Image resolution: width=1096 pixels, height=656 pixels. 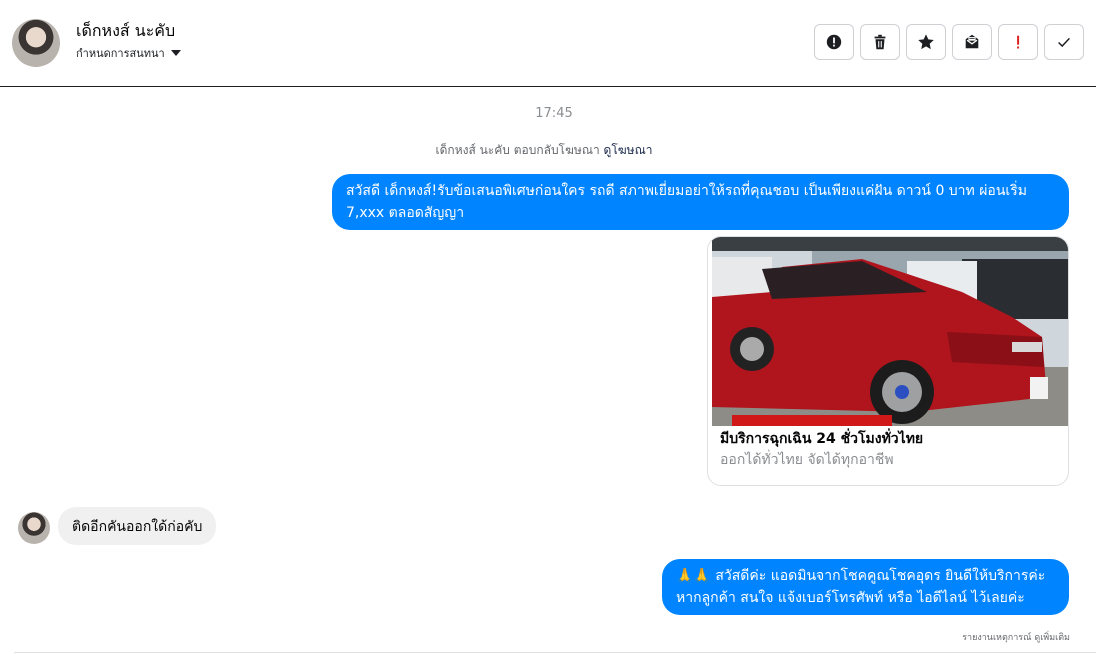 I want to click on sender-avatar, so click(x=34, y=528).